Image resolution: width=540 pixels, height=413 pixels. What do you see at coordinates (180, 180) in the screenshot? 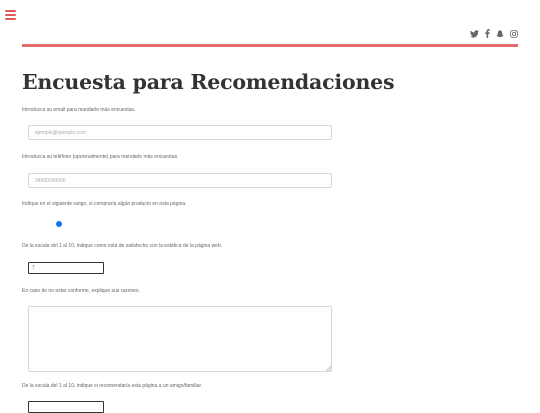
I see `phone-input` at bounding box center [180, 180].